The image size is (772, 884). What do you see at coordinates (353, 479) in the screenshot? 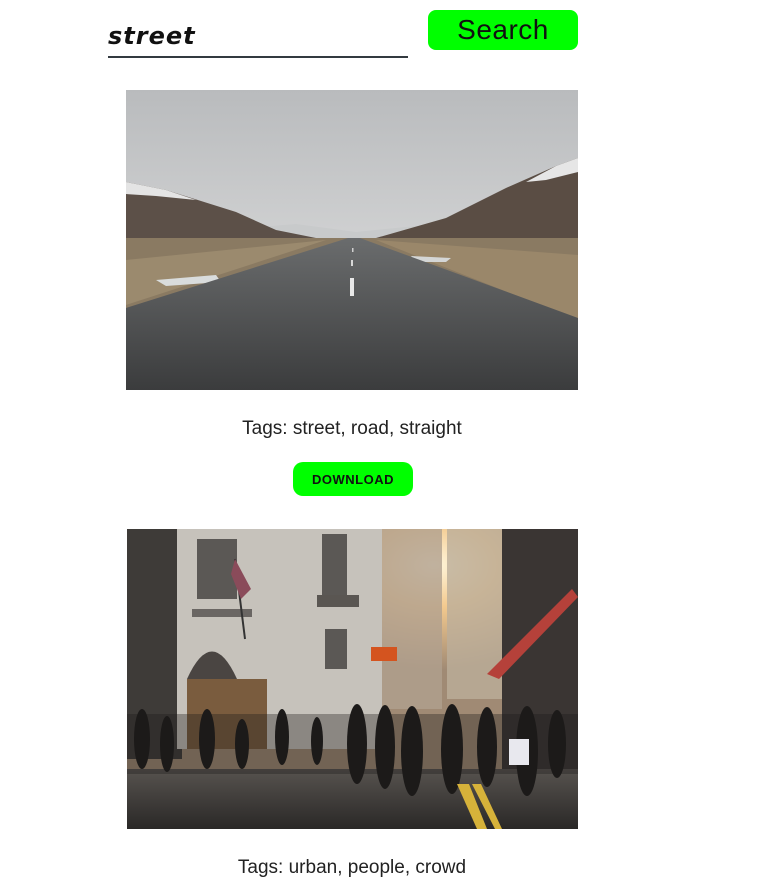
I see `download-button: DOWNLOAD` at bounding box center [353, 479].